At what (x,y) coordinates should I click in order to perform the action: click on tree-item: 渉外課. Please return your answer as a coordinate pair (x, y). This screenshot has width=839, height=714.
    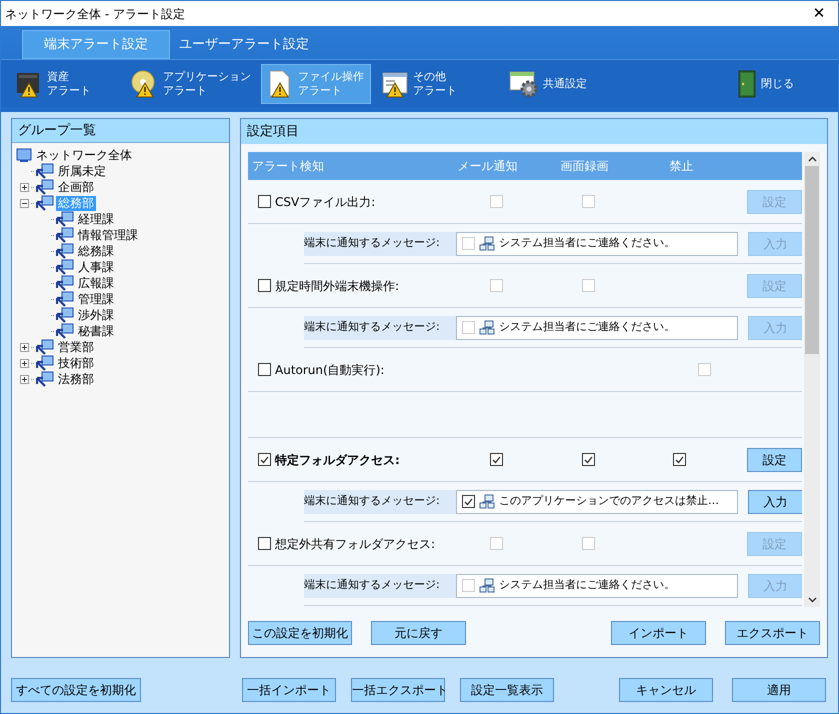
    Looking at the image, I should click on (96, 315).